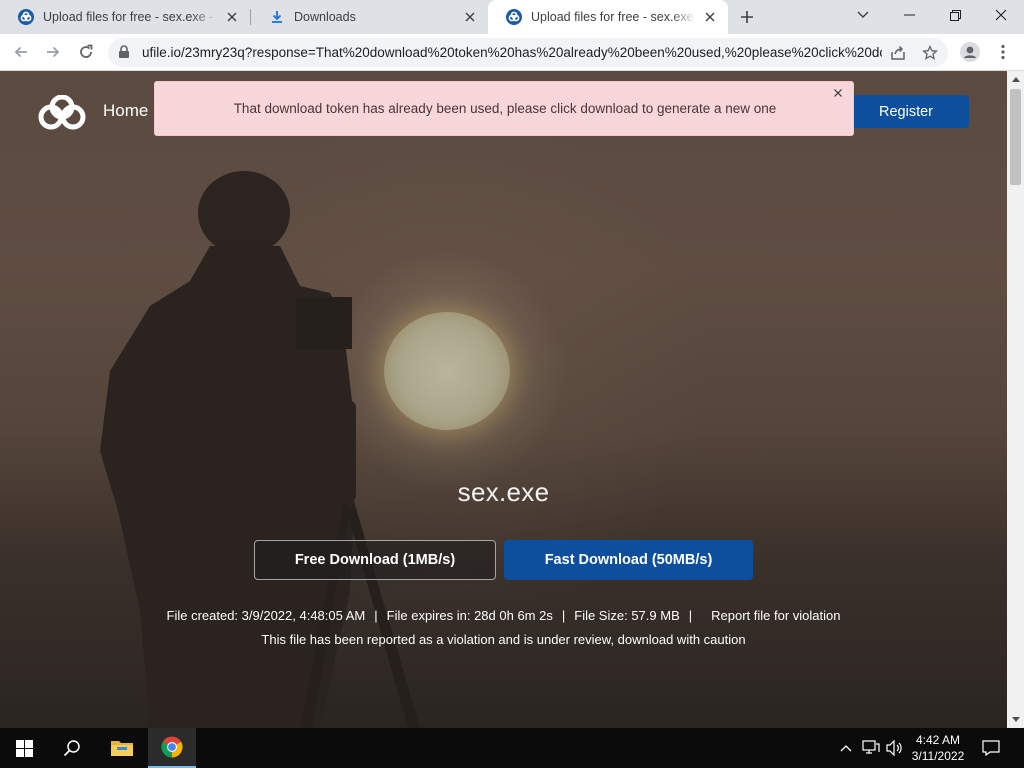 The height and width of the screenshot is (768, 1024). What do you see at coordinates (895, 748) in the screenshot?
I see `volume-icon` at bounding box center [895, 748].